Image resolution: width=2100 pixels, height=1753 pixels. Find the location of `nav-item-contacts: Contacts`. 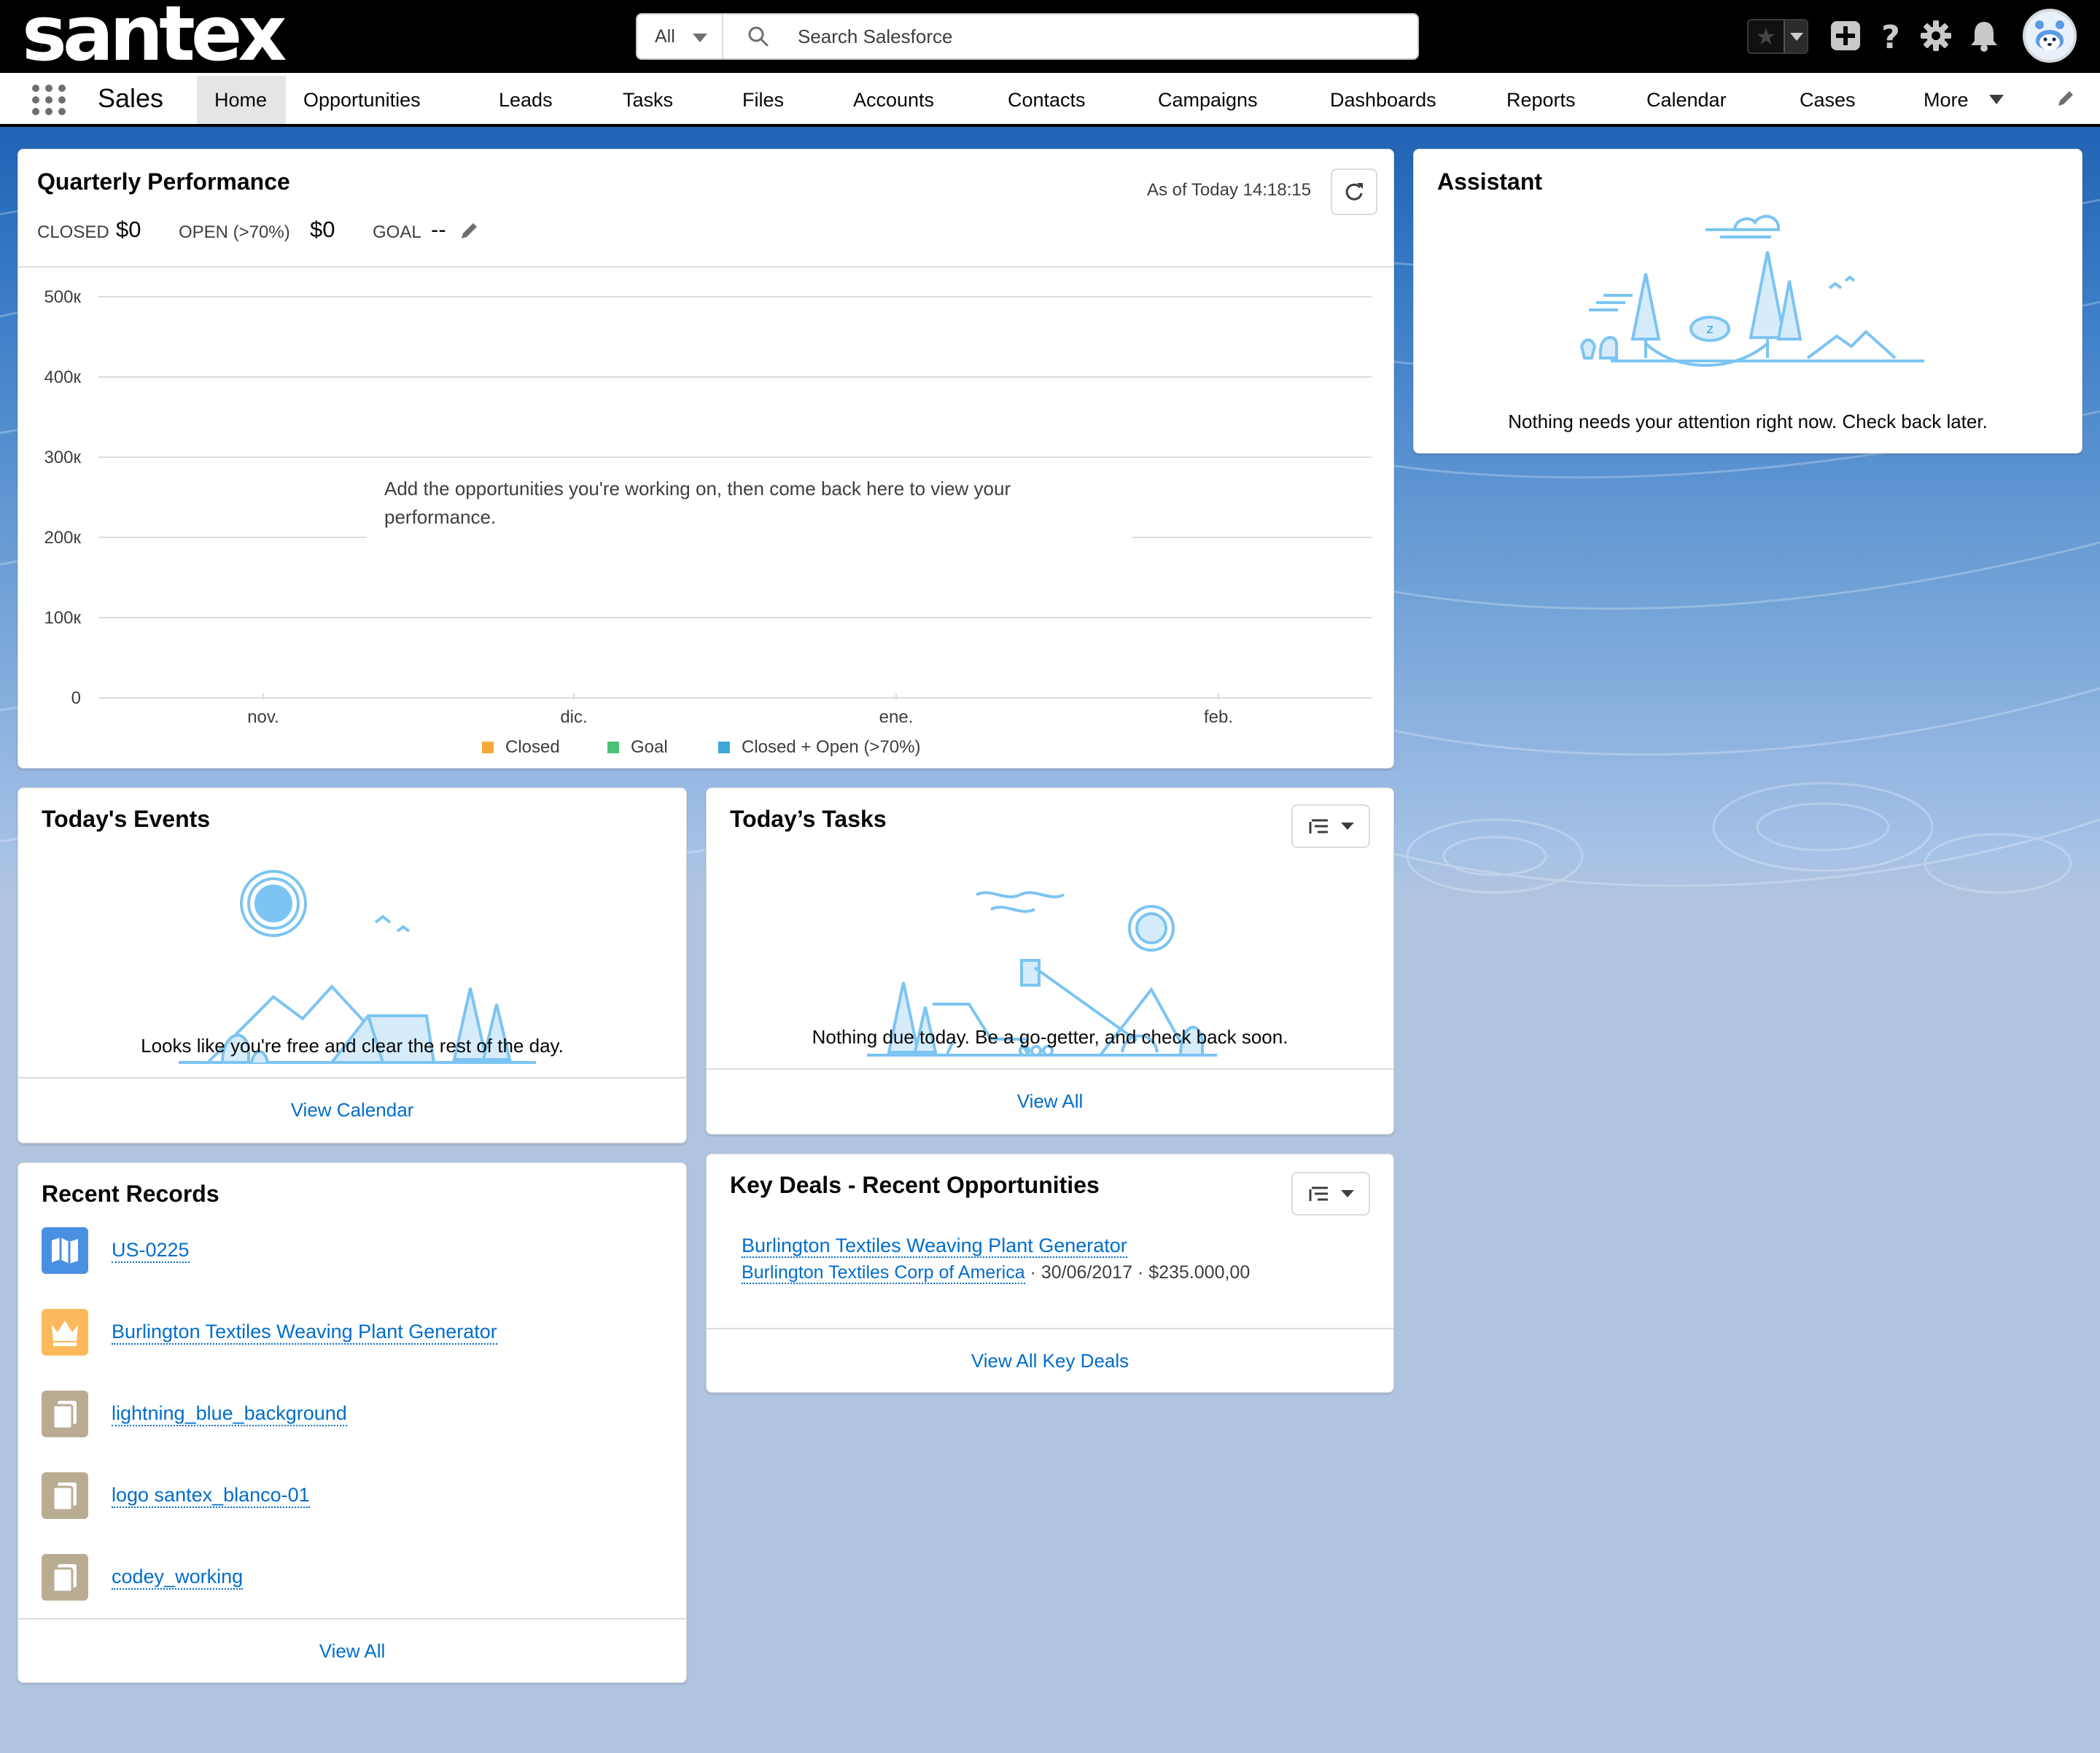

nav-item-contacts: Contacts is located at coordinates (1047, 100).